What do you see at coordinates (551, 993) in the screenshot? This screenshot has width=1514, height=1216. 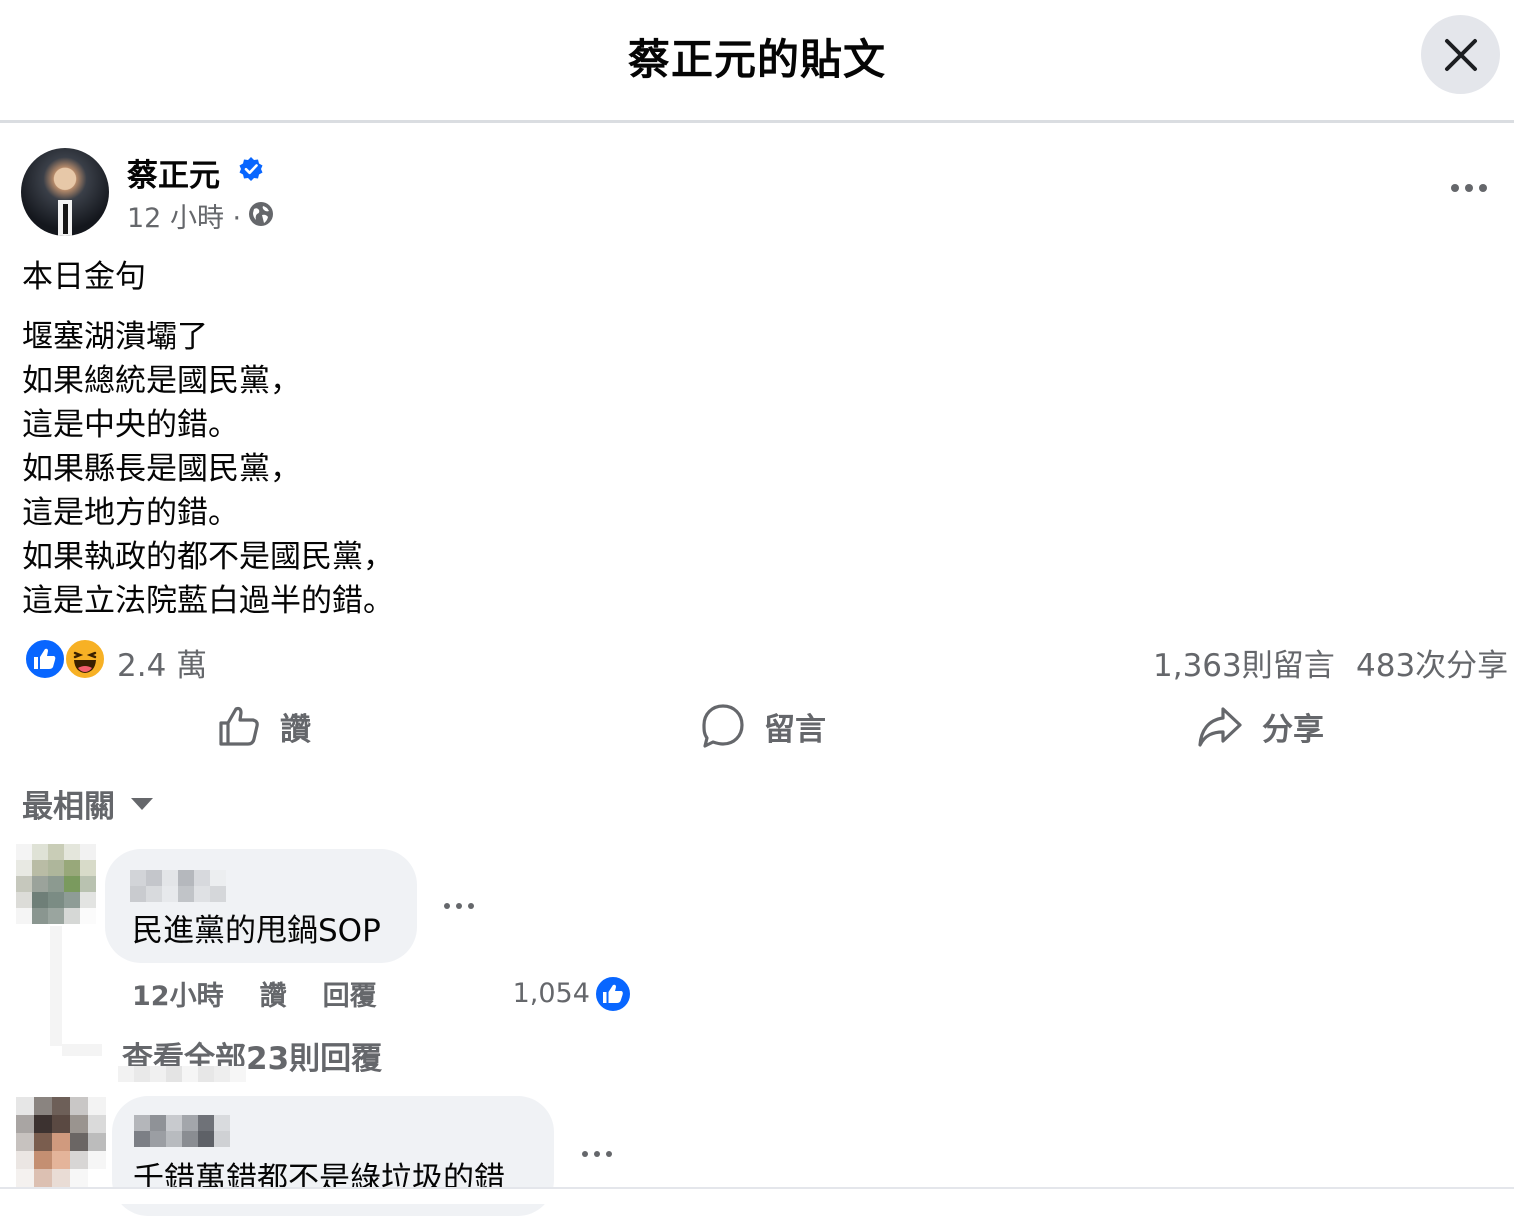 I see `comment-like-count: 1,054` at bounding box center [551, 993].